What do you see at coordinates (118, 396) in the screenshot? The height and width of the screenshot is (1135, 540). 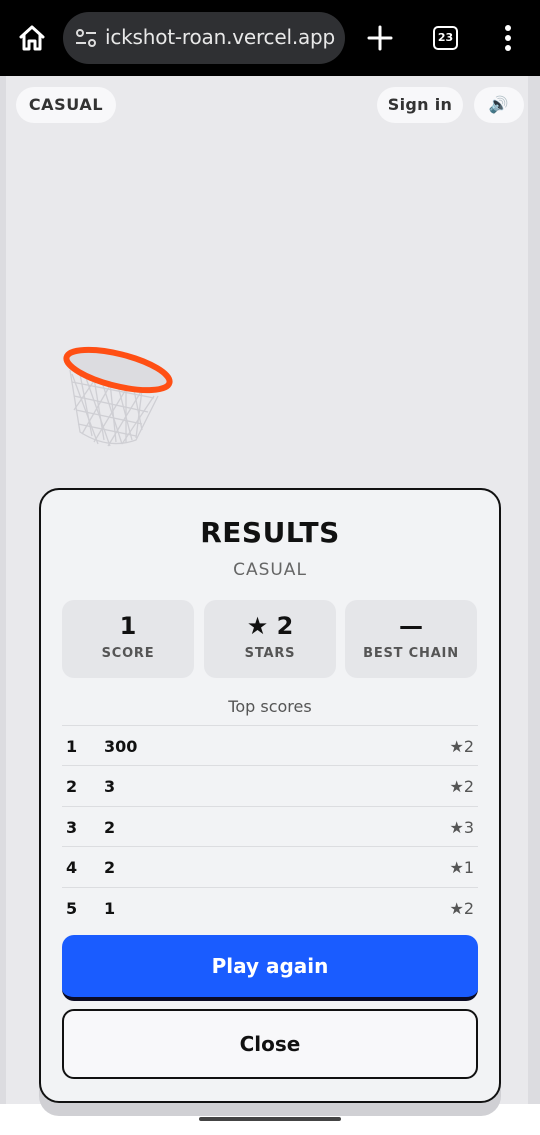 I see `basketball-hoop-icon` at bounding box center [118, 396].